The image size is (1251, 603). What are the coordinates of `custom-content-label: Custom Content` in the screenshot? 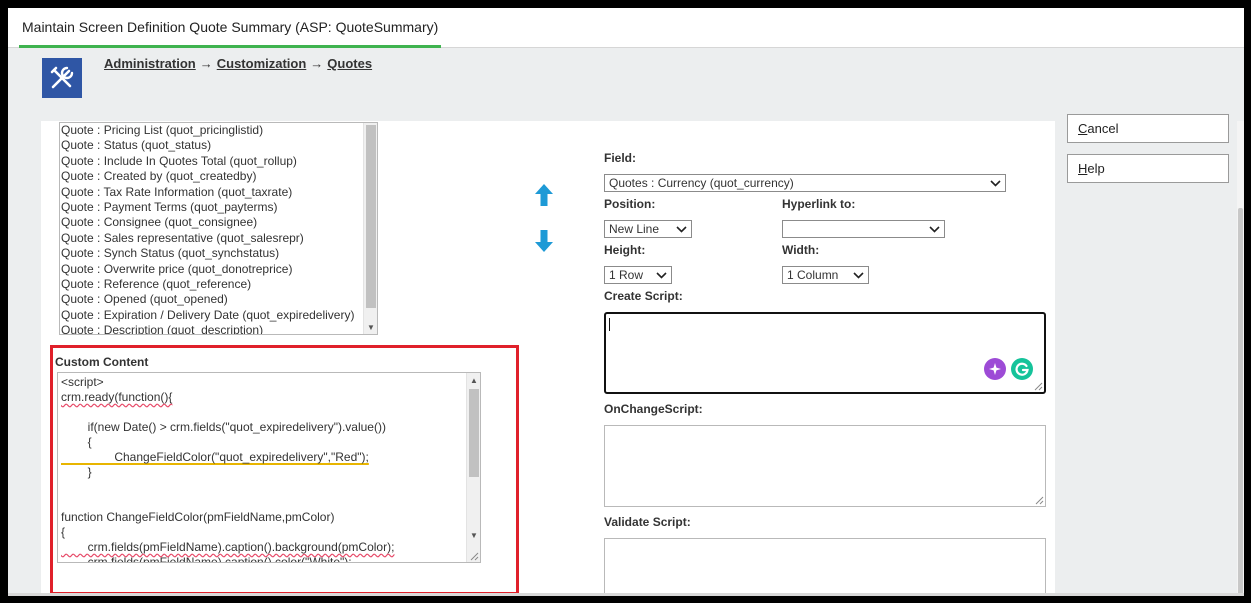 It's located at (102, 362).